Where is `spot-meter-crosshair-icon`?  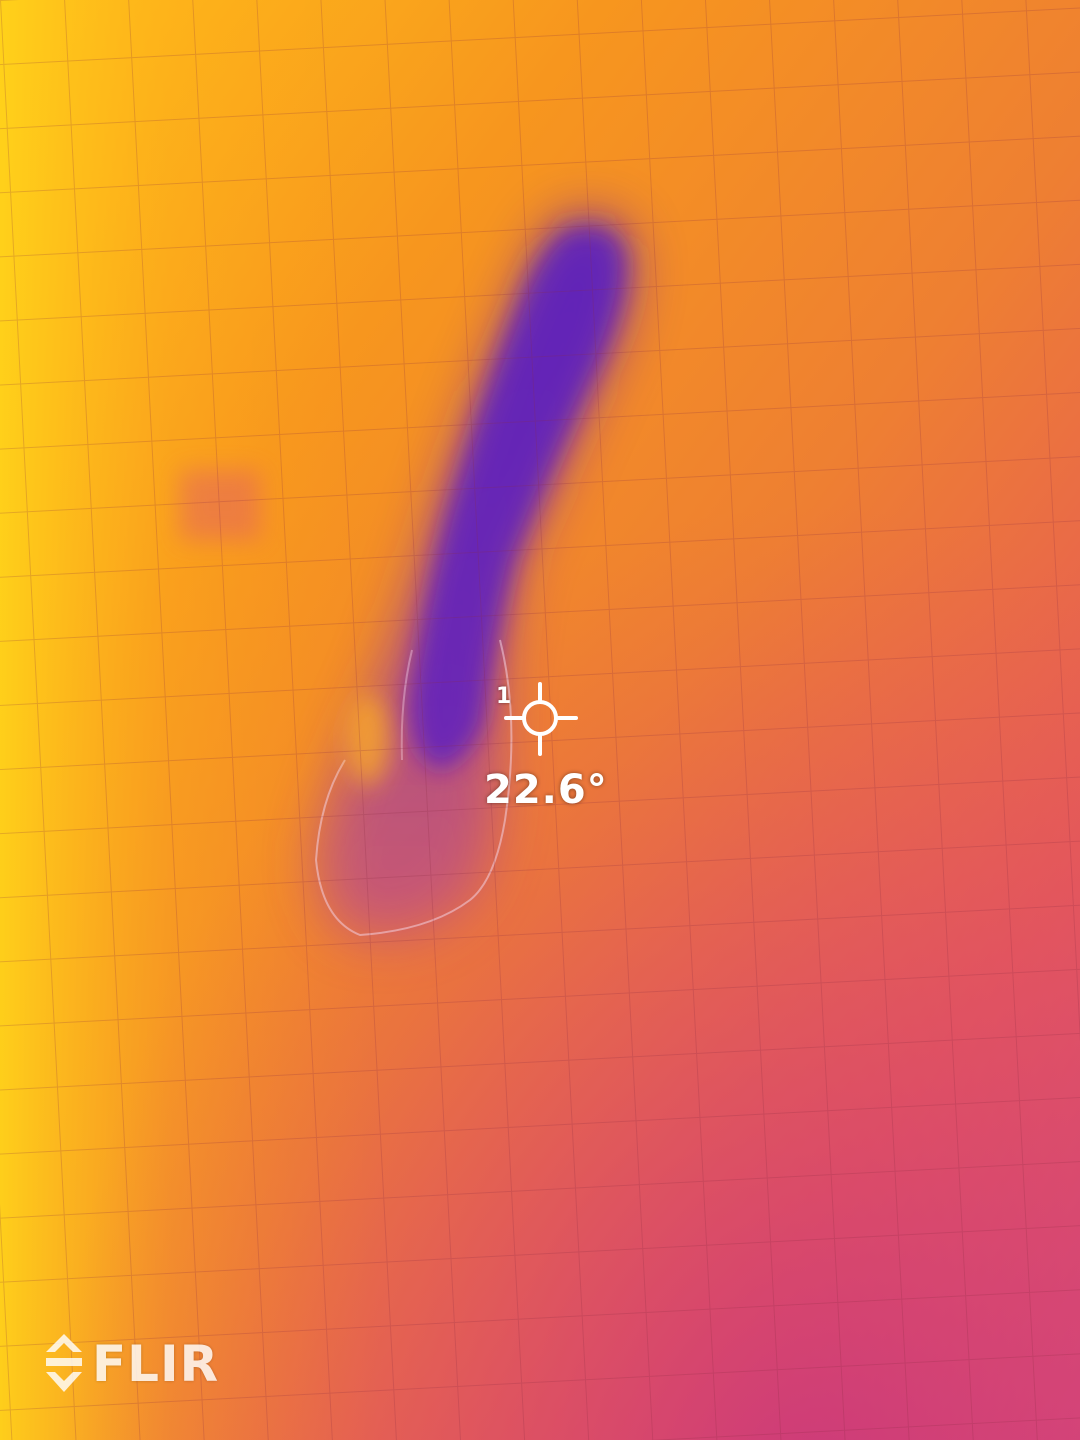 spot-meter-crosshair-icon is located at coordinates (541, 719).